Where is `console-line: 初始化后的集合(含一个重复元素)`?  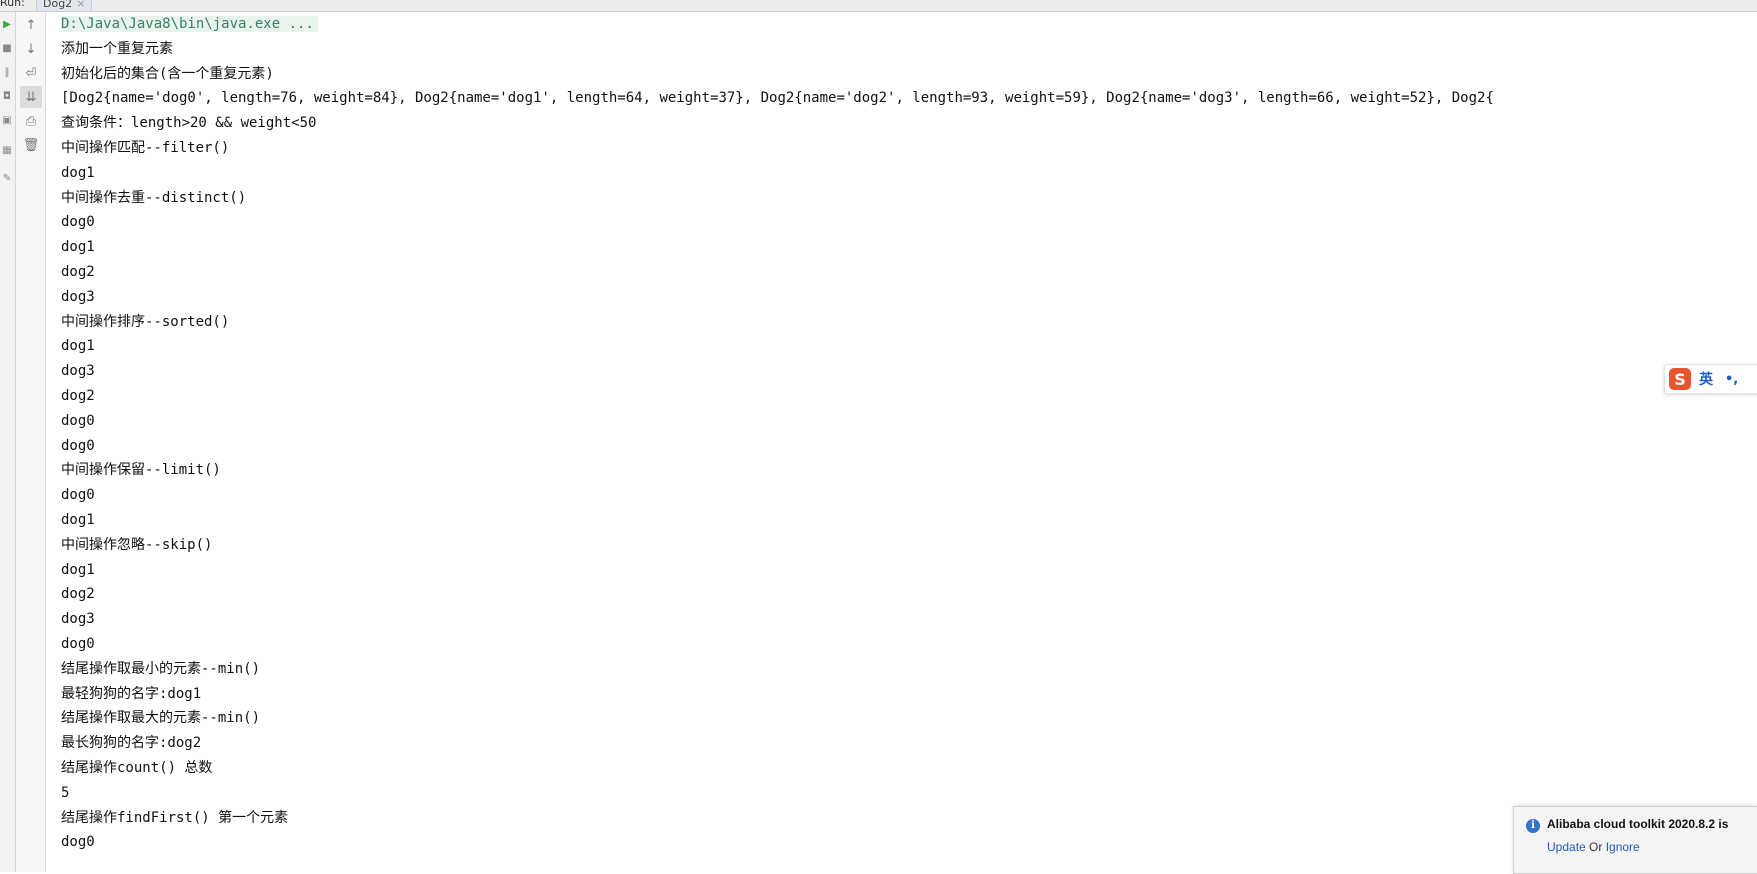
console-line: 初始化后的集合(含一个重复元素) is located at coordinates (167, 73).